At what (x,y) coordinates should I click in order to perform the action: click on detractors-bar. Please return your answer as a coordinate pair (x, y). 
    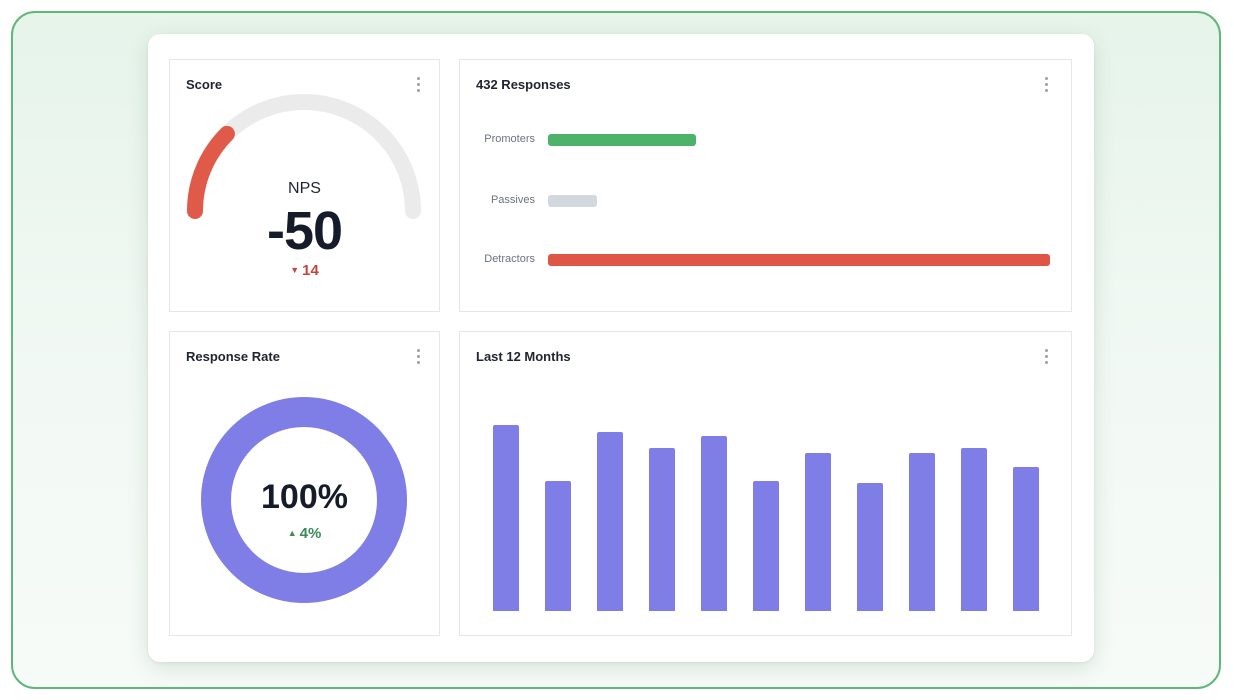
    Looking at the image, I should click on (799, 260).